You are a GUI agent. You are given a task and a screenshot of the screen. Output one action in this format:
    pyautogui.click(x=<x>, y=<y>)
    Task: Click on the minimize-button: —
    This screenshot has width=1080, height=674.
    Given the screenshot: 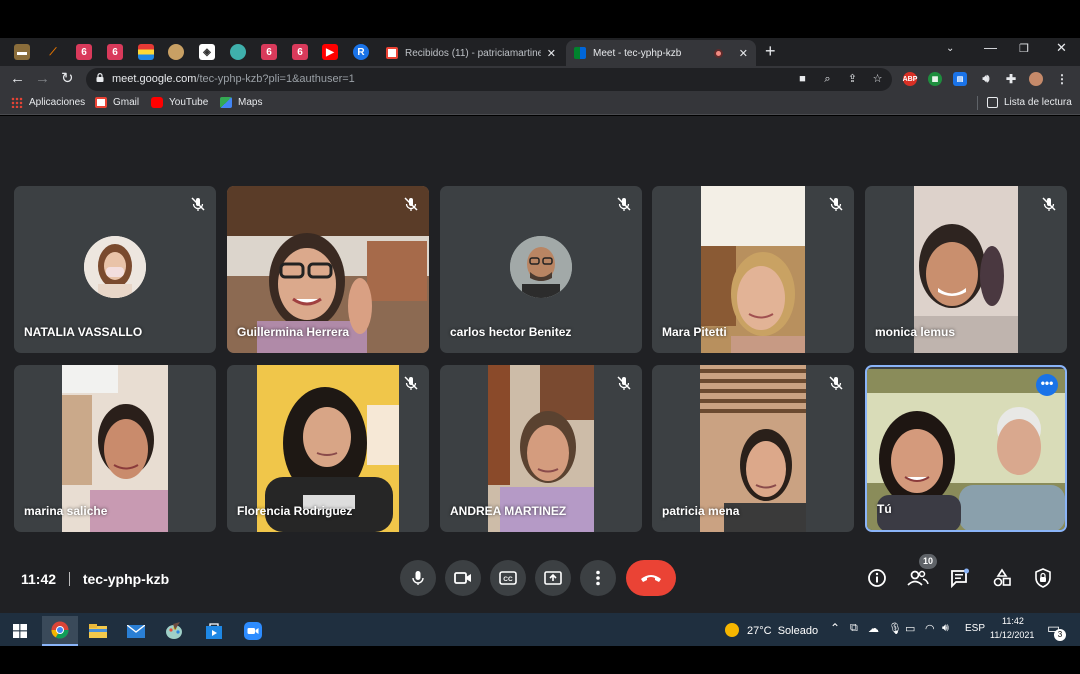 What is the action you would take?
    pyautogui.click(x=990, y=47)
    